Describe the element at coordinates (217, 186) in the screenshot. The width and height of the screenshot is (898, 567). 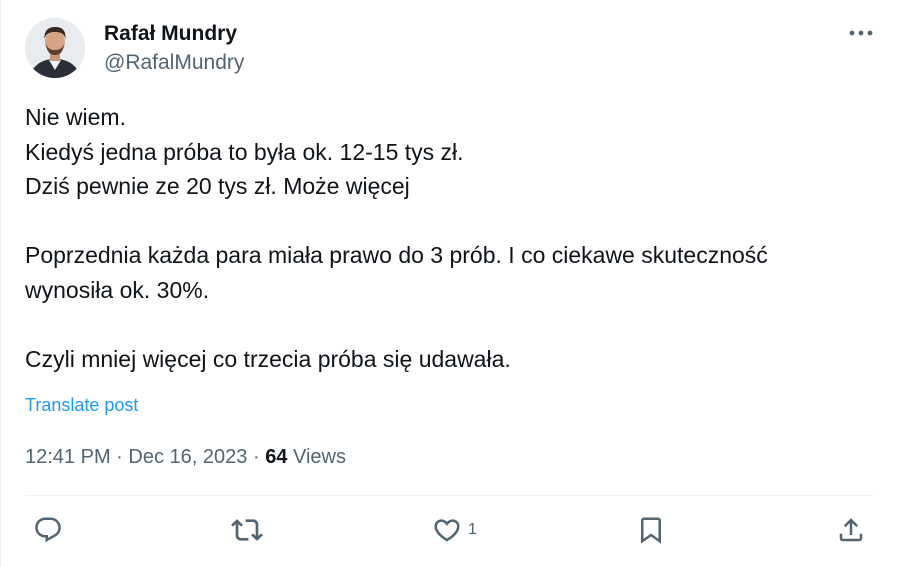
I see `tweet-text-line: Dziś pewnie ze 20 tys zł. Może więcej` at that location.